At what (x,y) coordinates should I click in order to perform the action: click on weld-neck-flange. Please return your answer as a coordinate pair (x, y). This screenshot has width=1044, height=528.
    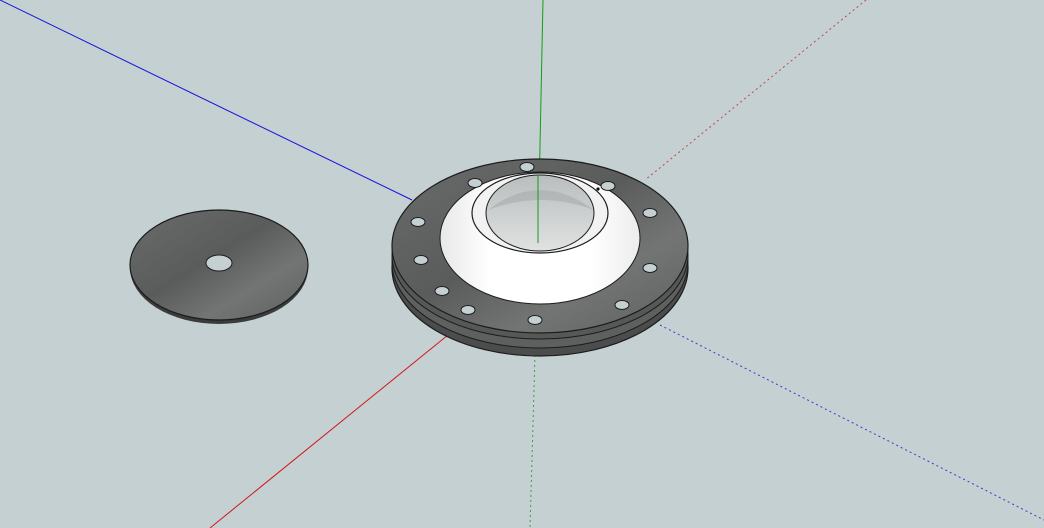
    Looking at the image, I should click on (540, 257).